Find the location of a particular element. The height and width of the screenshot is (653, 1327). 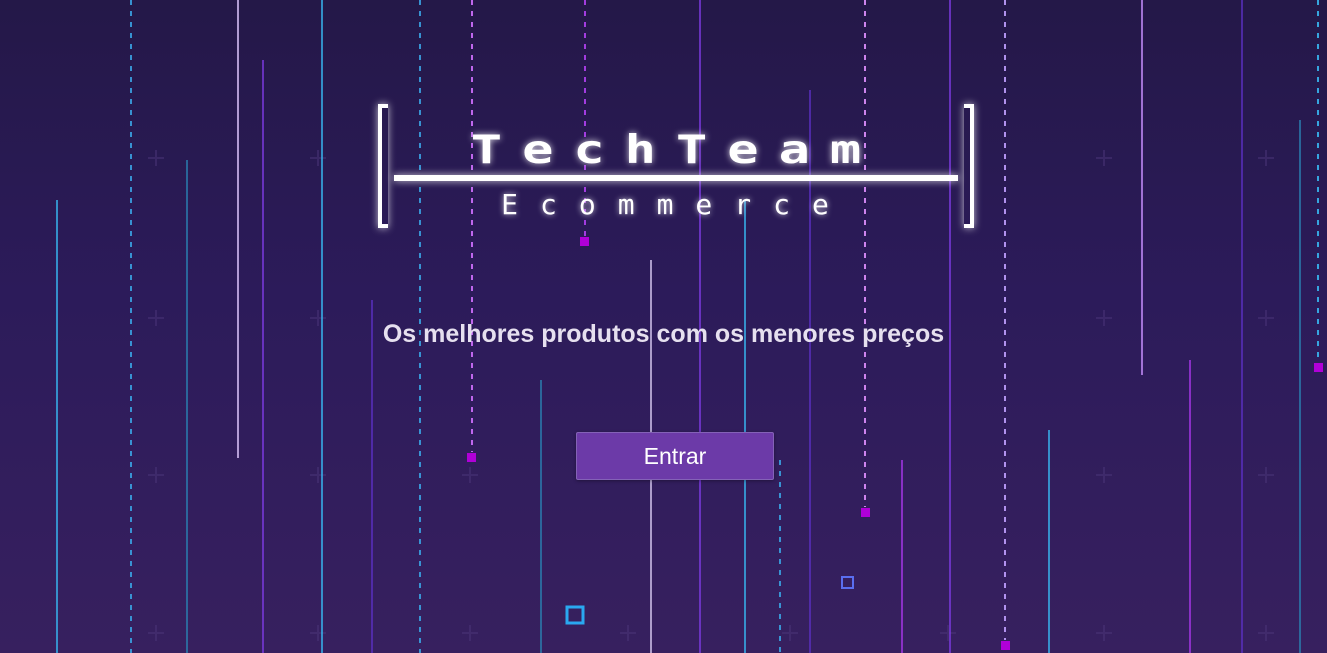

enter-button: Entrar is located at coordinates (675, 456).